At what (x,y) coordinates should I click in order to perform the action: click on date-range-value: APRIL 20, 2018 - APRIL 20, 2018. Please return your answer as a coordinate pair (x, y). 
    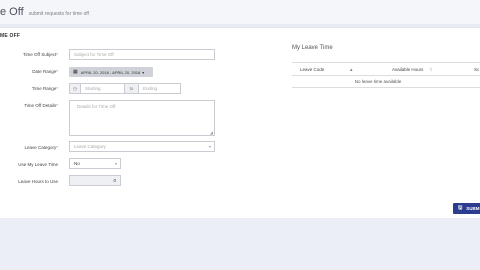
    Looking at the image, I should click on (110, 72).